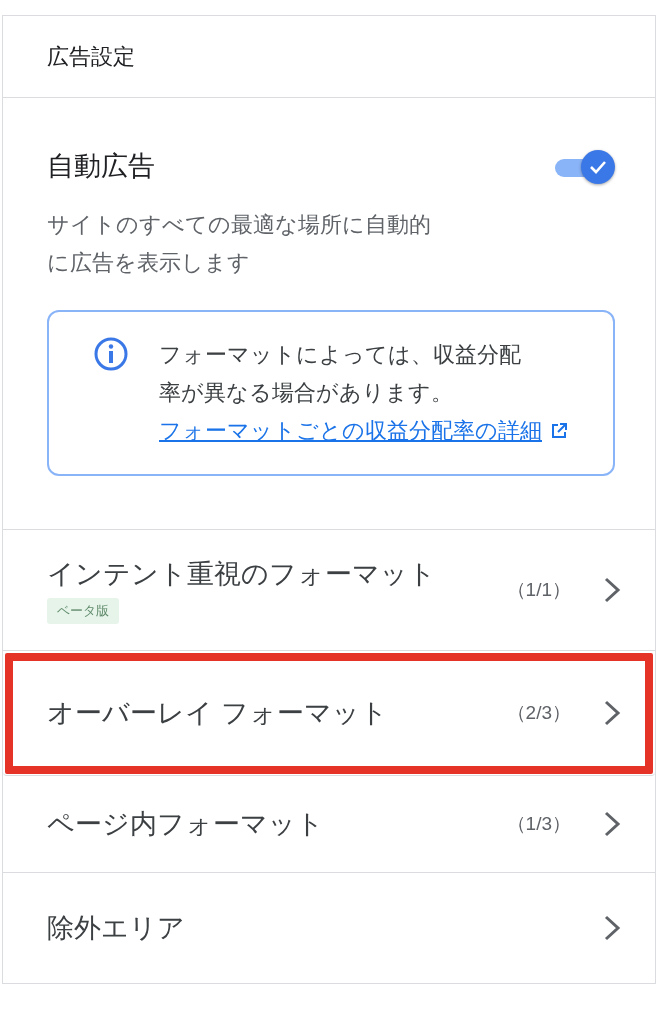  Describe the element at coordinates (239, 244) in the screenshot. I see `setting-description: サイトのすべての最適な場所に自動的に広告を表示します` at that location.